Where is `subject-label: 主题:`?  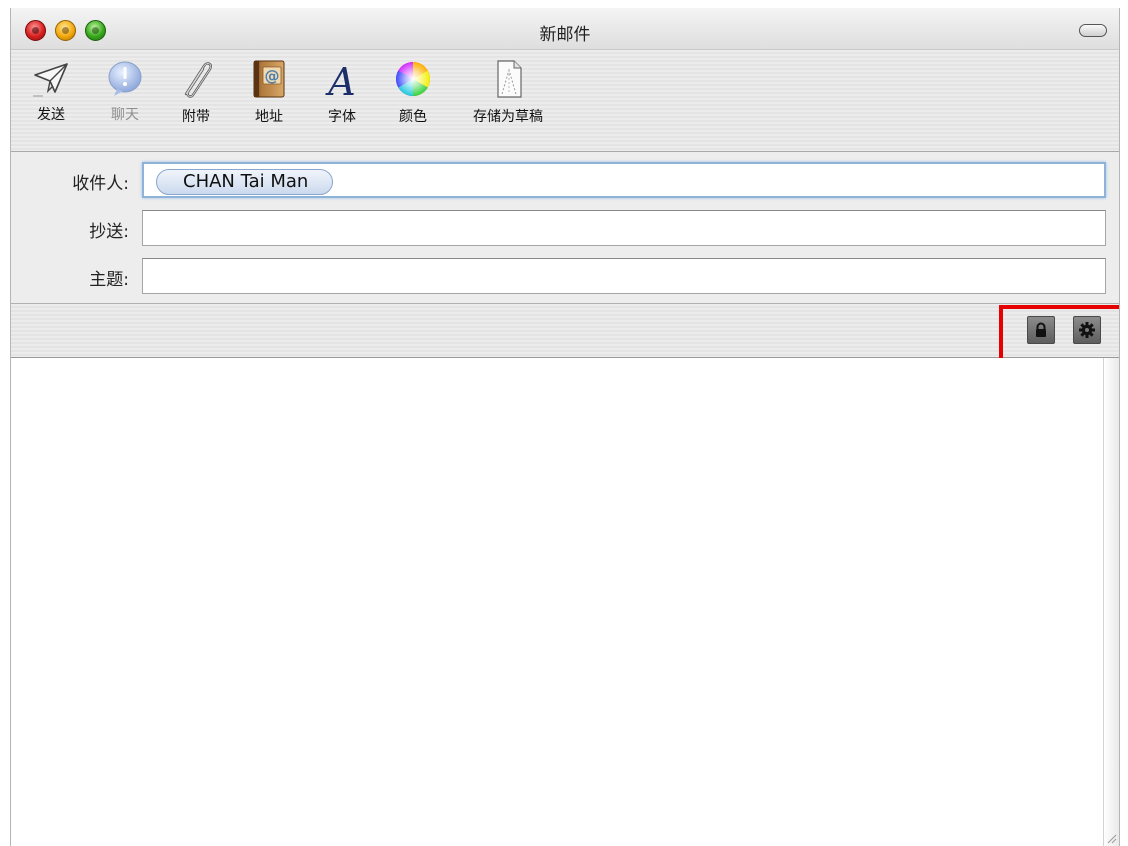 subject-label: 主题: is located at coordinates (109, 280).